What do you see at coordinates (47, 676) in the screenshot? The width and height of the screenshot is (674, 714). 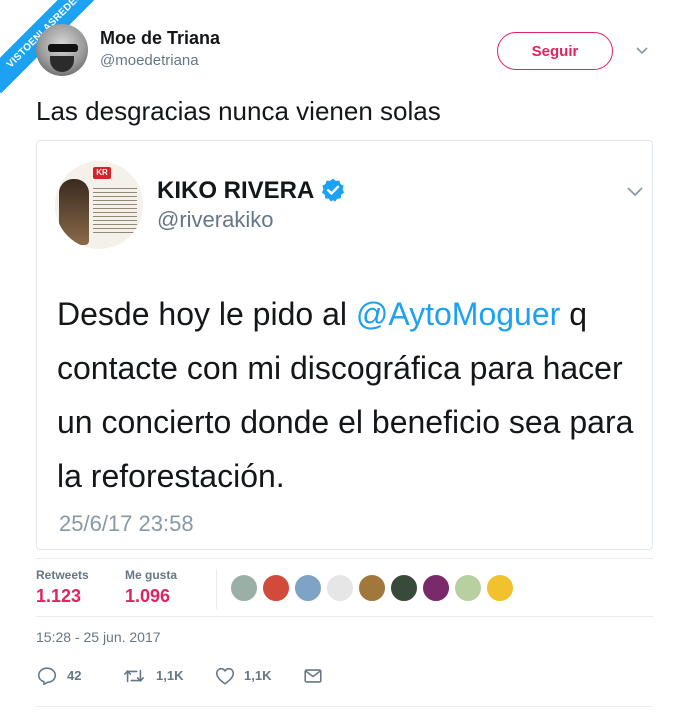 I see `reply-icon` at bounding box center [47, 676].